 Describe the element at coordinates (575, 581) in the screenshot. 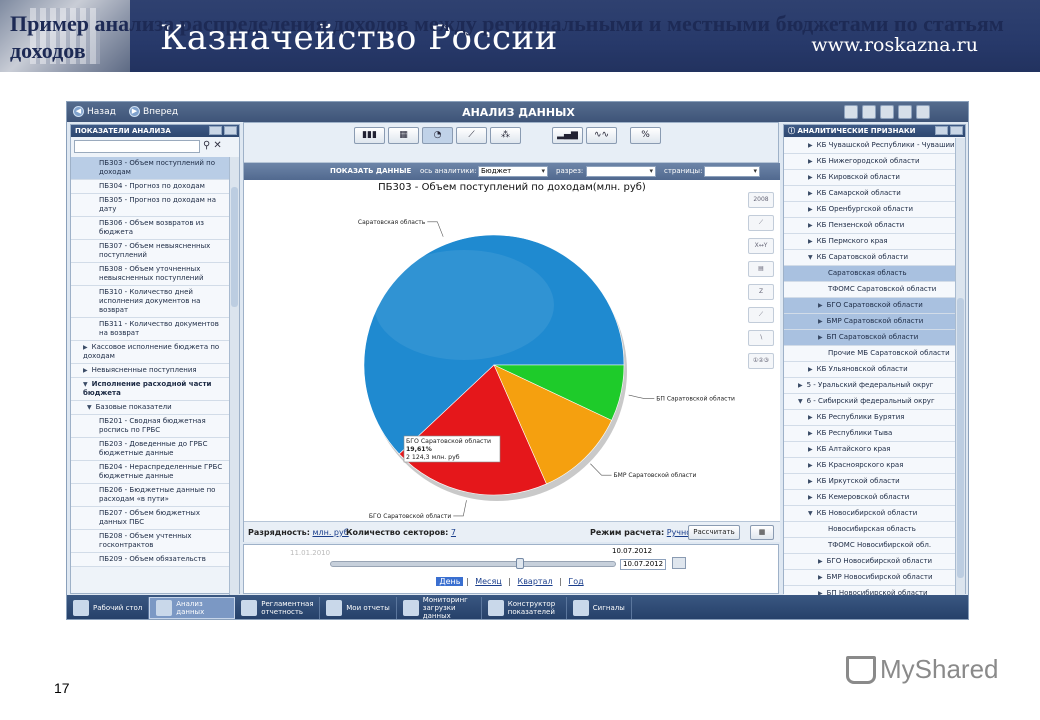

I see `period-year: Год` at that location.